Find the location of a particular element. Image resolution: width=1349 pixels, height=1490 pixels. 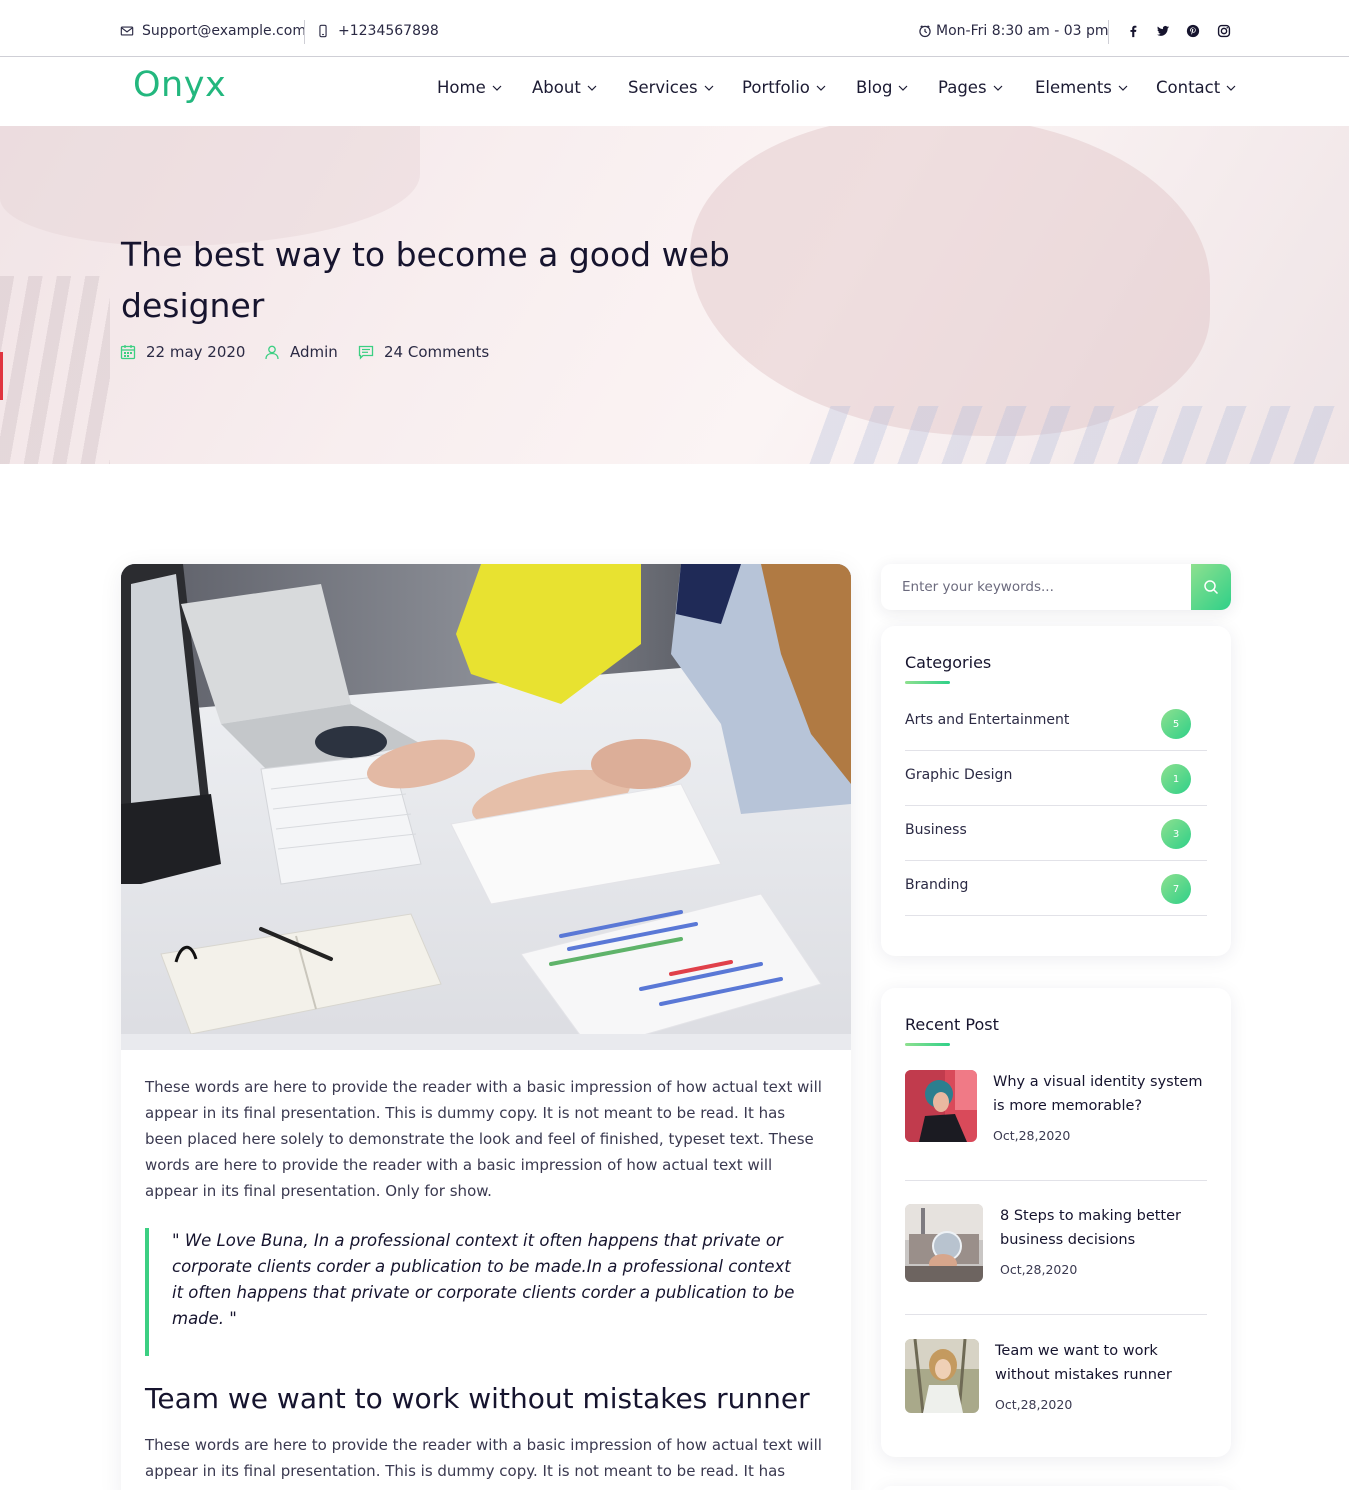

nav-home: Home is located at coordinates (469, 87).